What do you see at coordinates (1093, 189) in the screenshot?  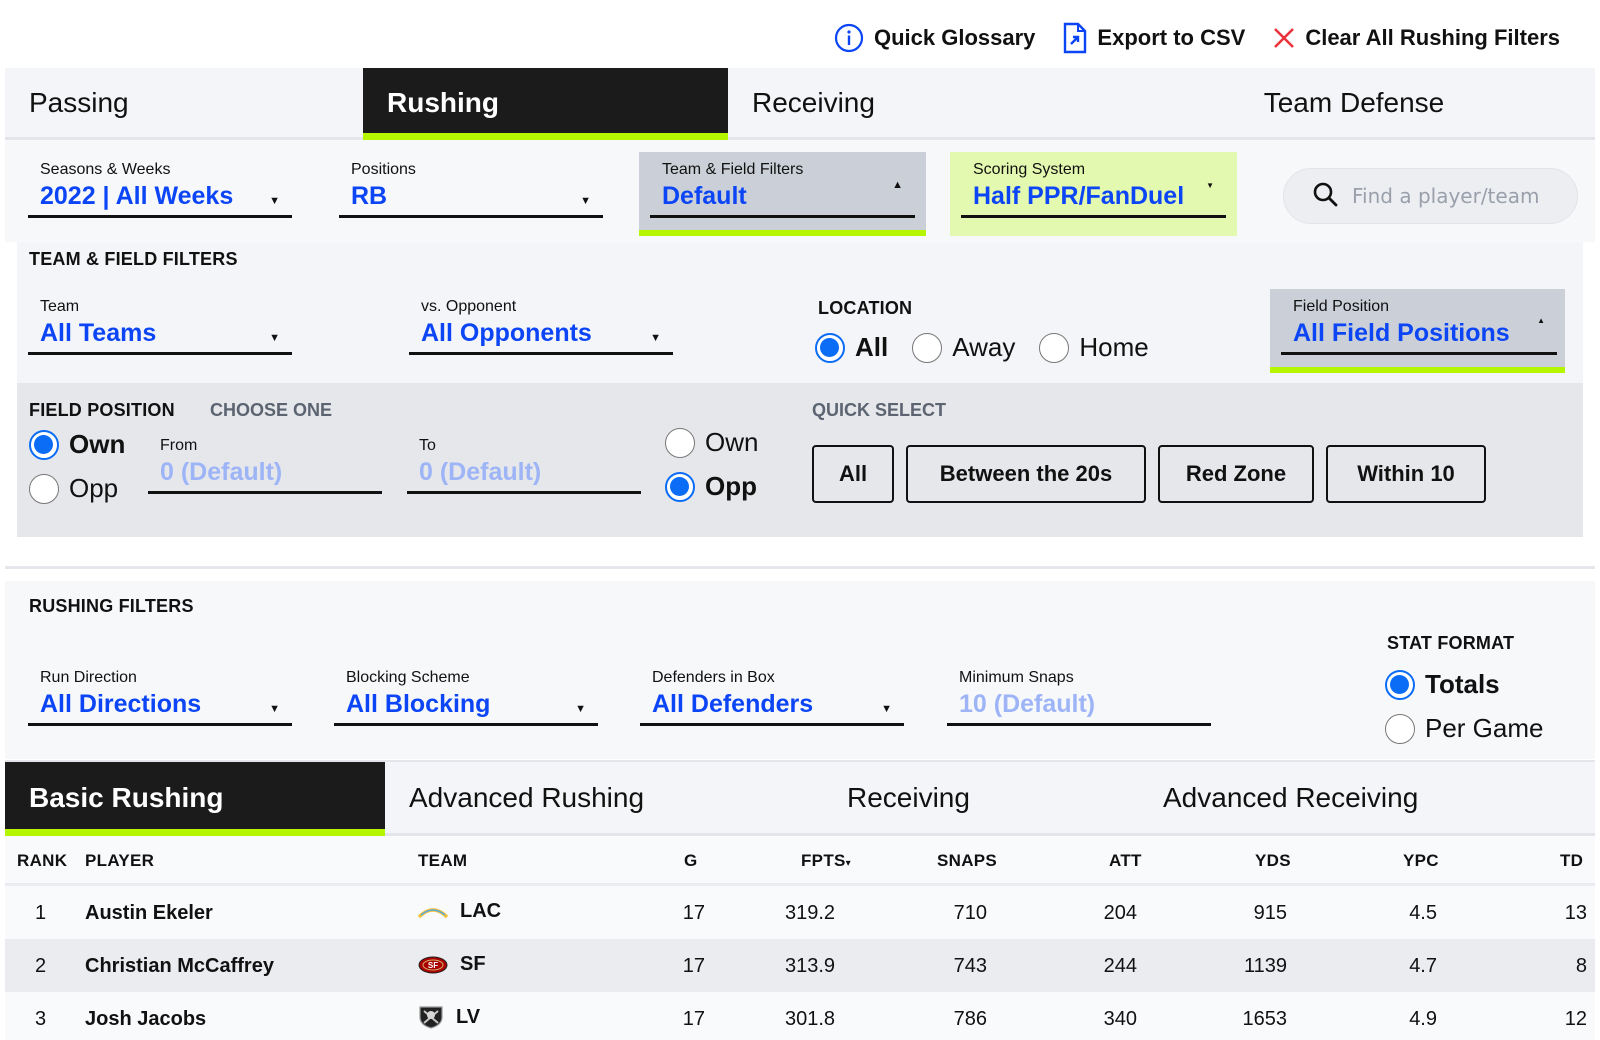 I see `scoring-system-dropdown: Scoring System Half PPR/FanDuel ▼` at bounding box center [1093, 189].